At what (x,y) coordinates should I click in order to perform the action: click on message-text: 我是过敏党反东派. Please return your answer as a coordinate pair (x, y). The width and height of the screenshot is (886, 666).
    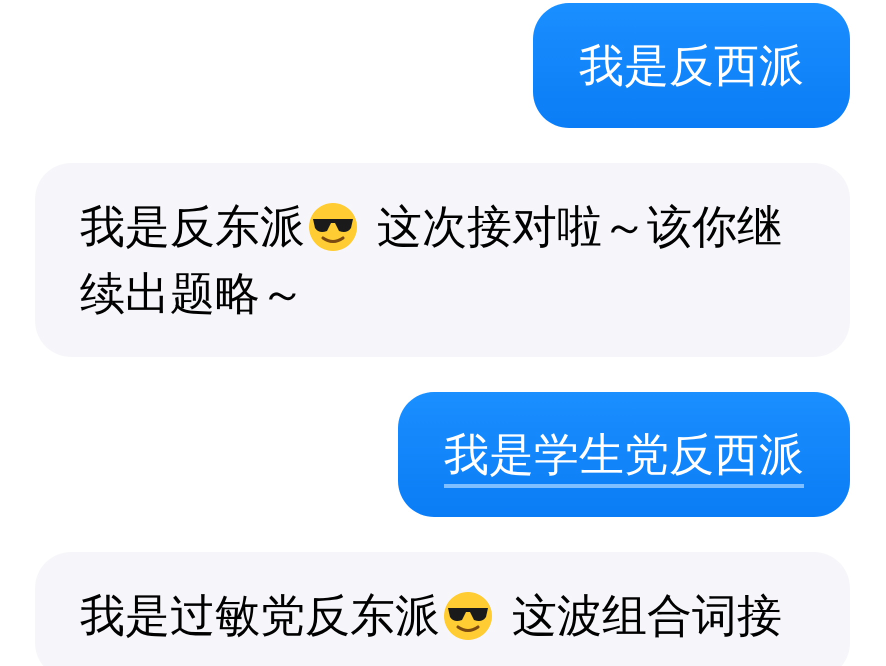
    Looking at the image, I should click on (260, 616).